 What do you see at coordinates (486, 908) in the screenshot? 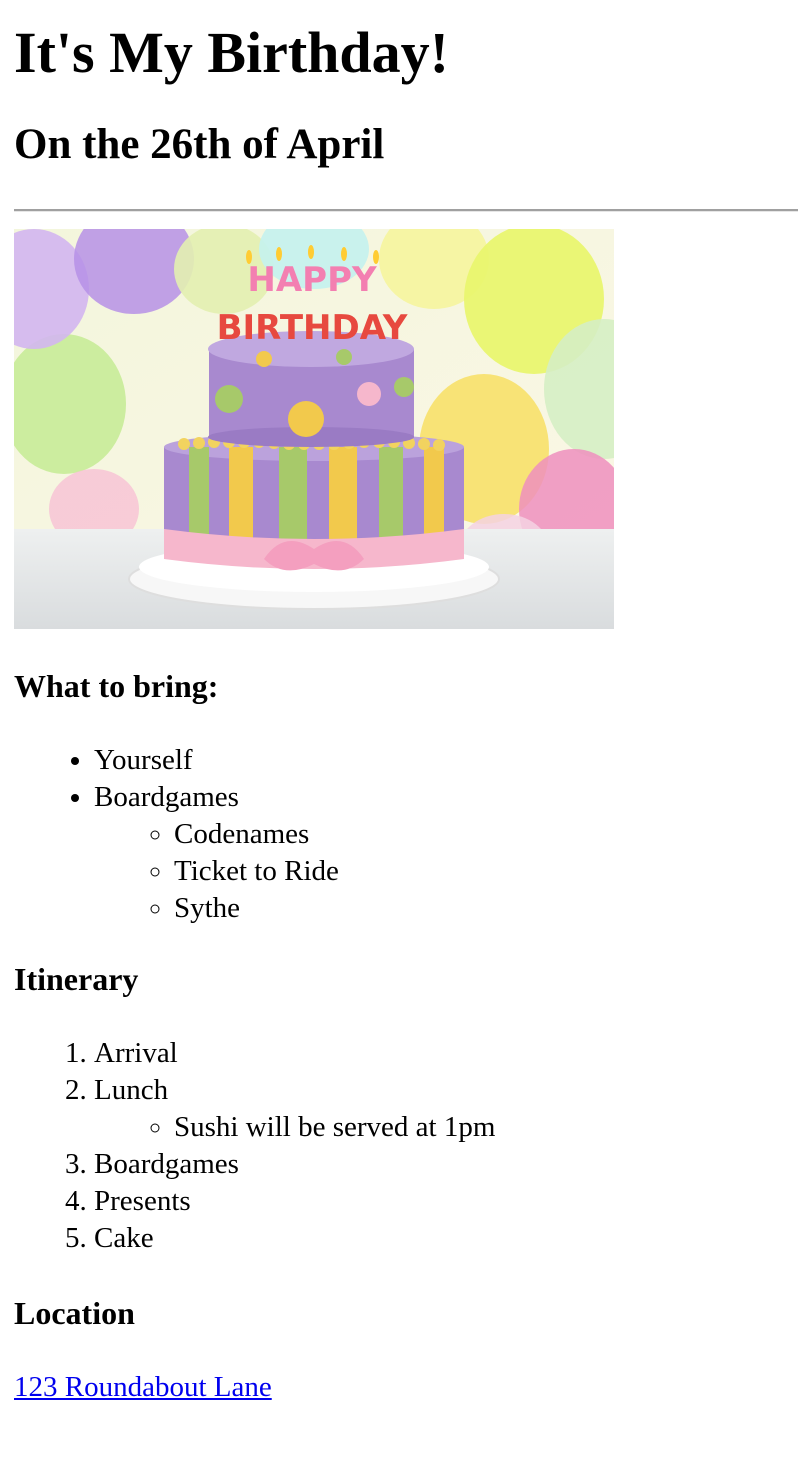
I see `list-item: Sythe` at bounding box center [486, 908].